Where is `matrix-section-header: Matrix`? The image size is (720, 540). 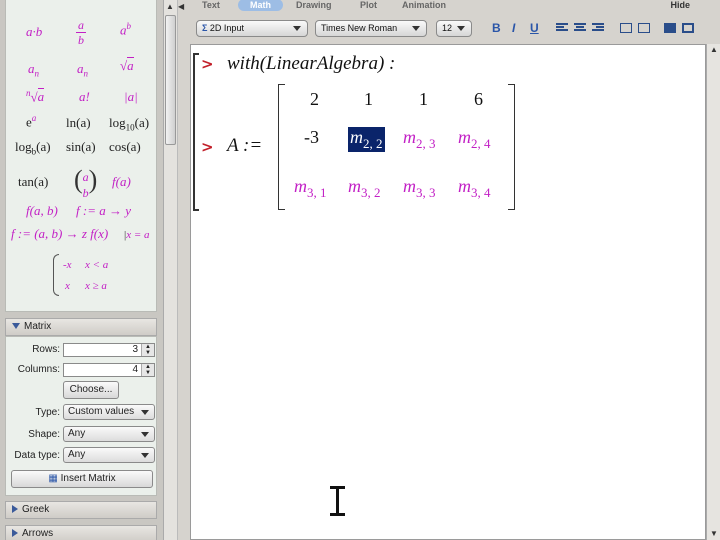 matrix-section-header: Matrix is located at coordinates (81, 327).